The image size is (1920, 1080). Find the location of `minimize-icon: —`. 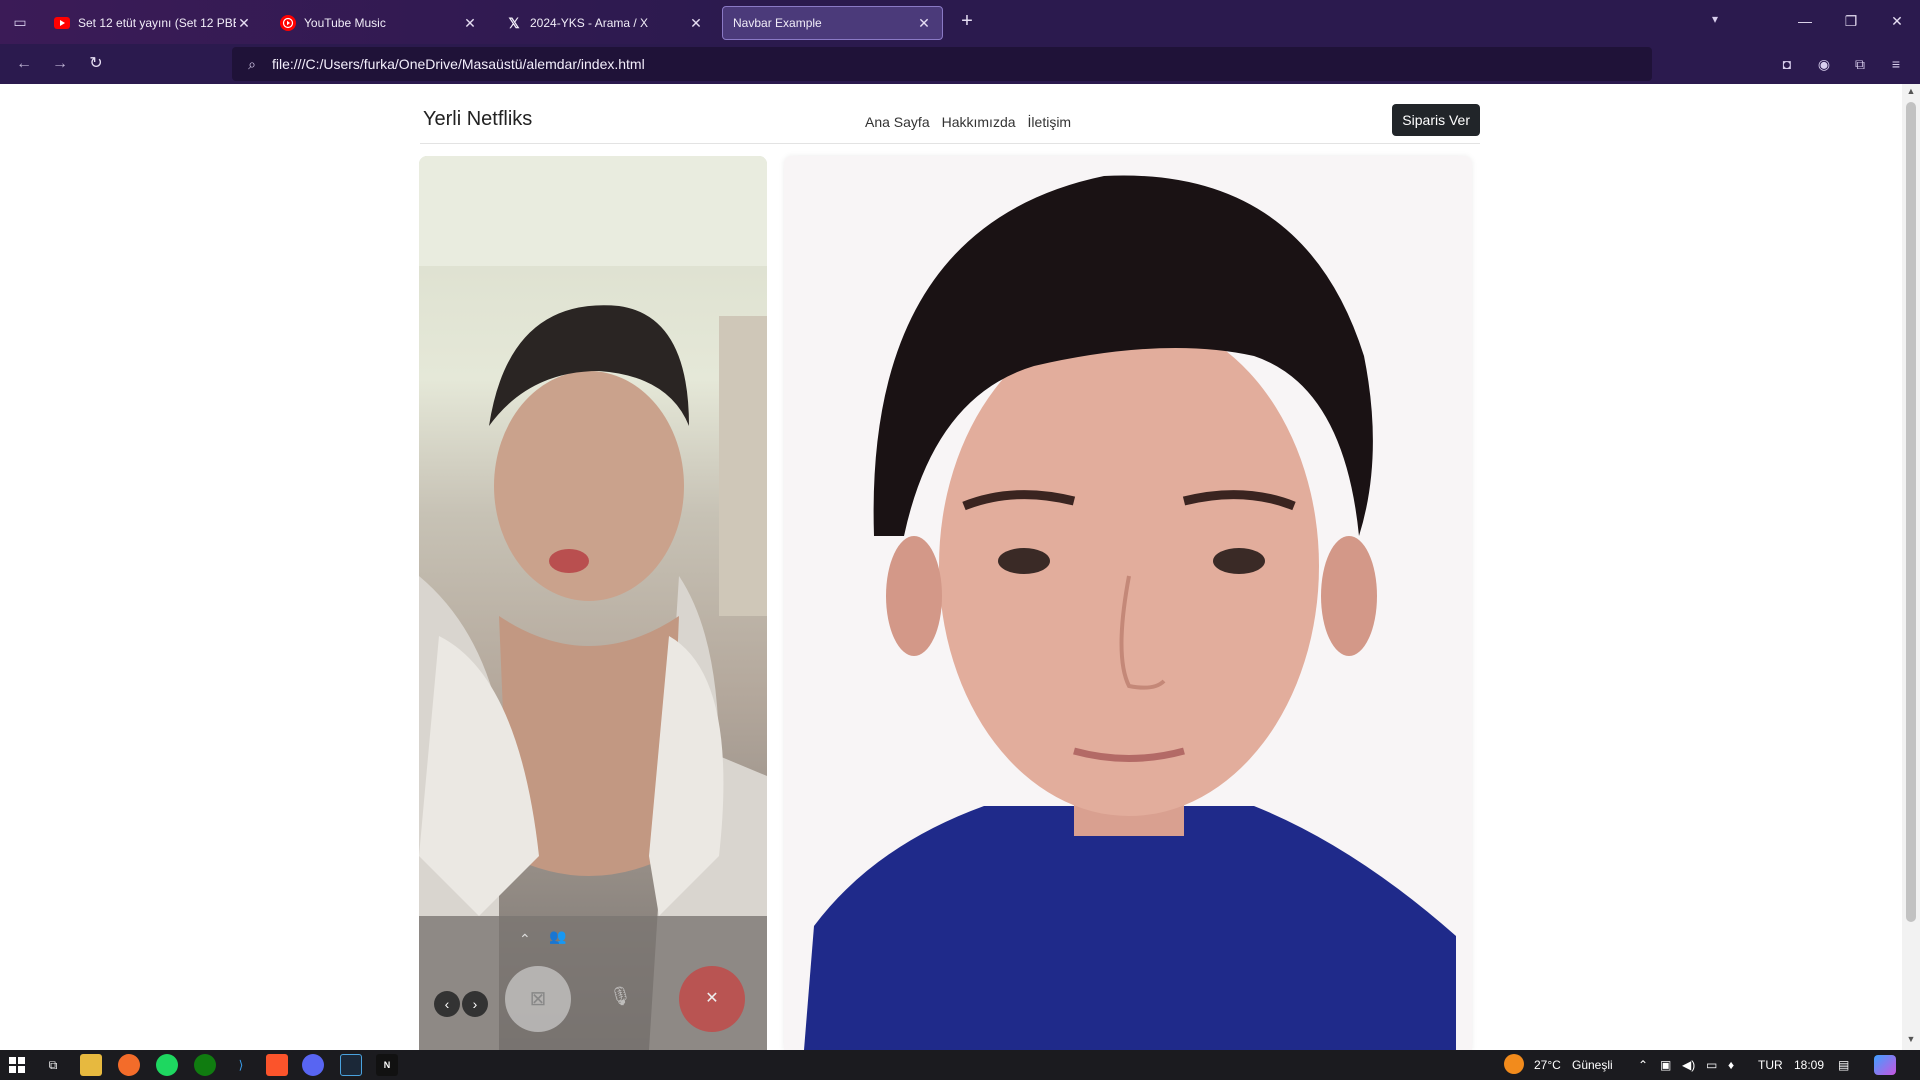

minimize-icon: — is located at coordinates (1805, 21).